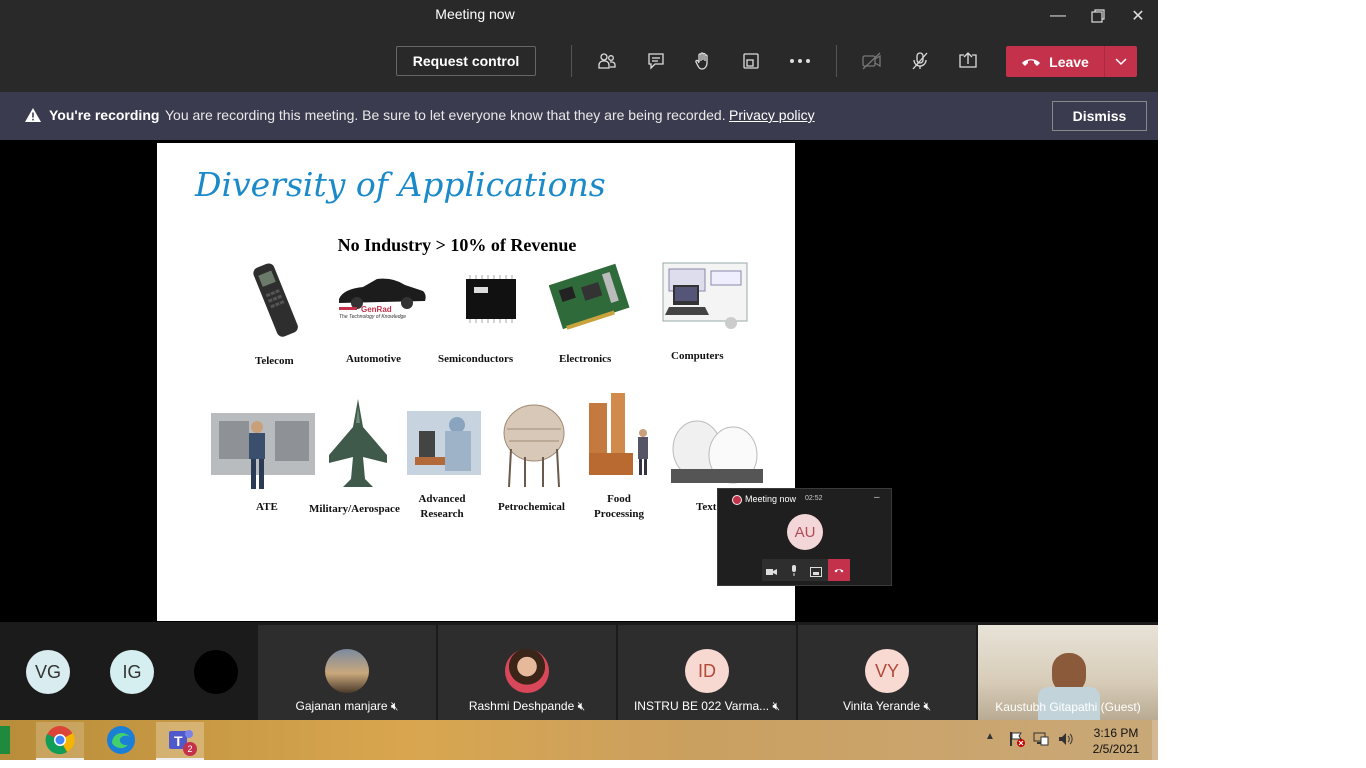  I want to click on breakout-rooms-icon, so click(751, 61).